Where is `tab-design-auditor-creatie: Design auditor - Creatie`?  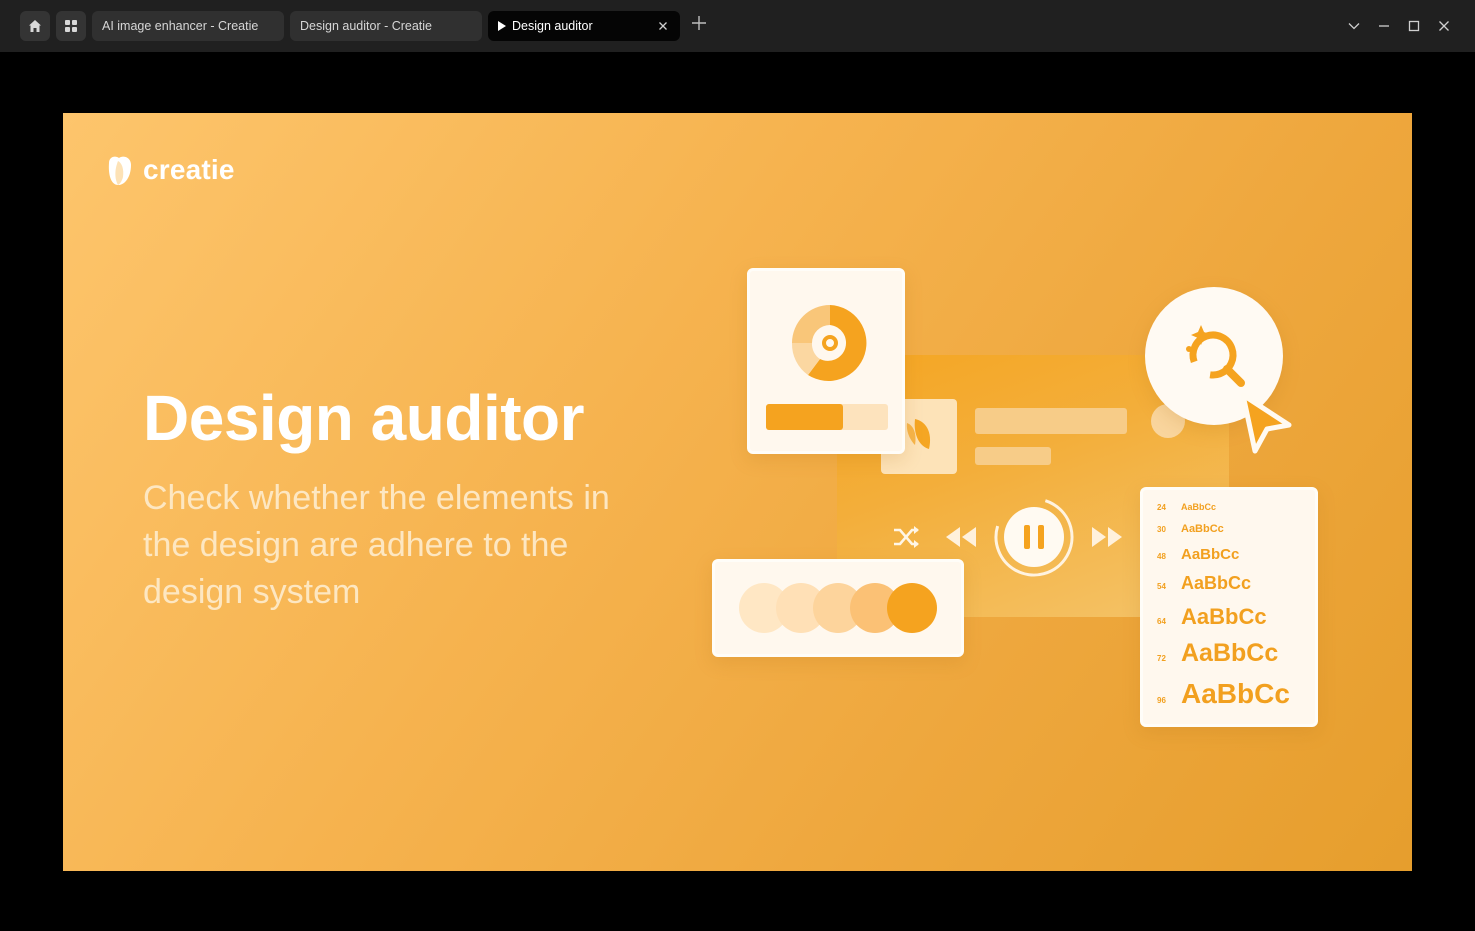
tab-design-auditor-creatie: Design auditor - Creatie is located at coordinates (386, 26).